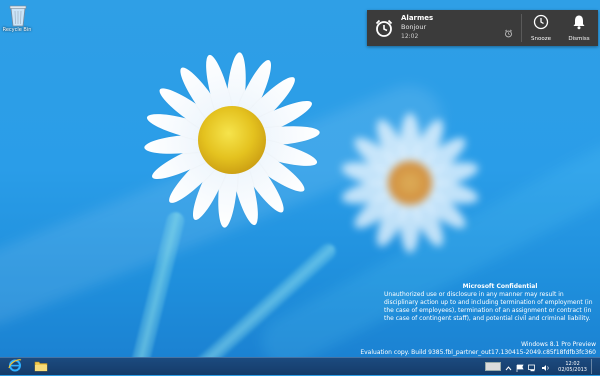 Image resolution: width=600 pixels, height=376 pixels. I want to click on recycle-bin: Recycle Bin, so click(18, 18).